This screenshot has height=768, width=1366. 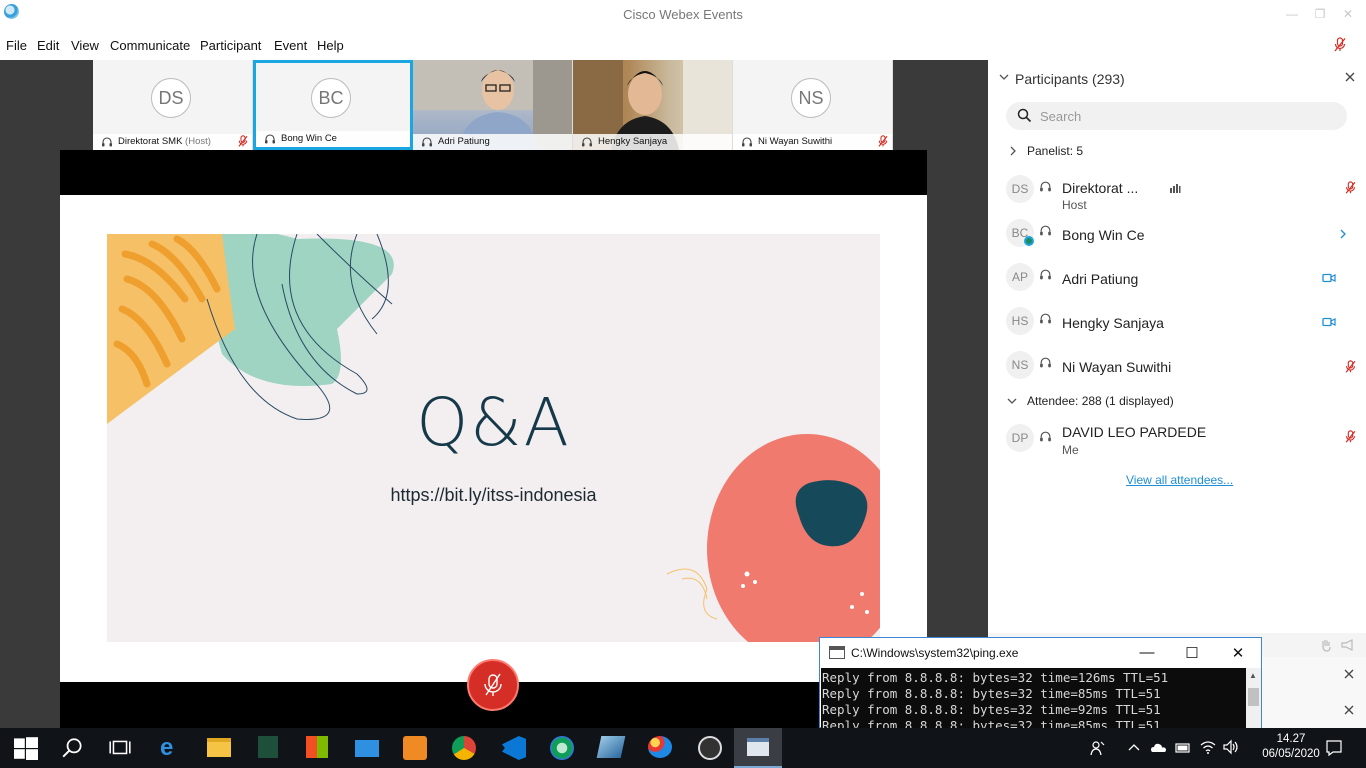 I want to click on raise-hand-icon, so click(x=1326, y=645).